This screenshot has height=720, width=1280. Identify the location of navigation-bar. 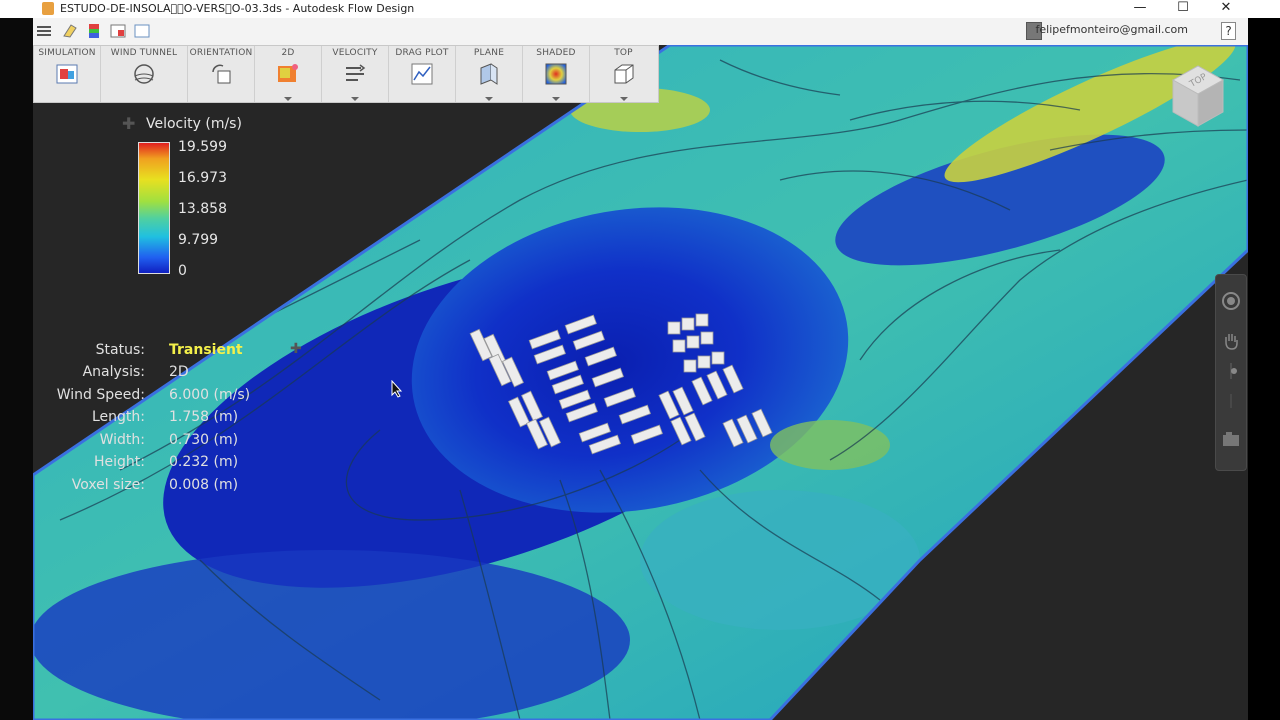
(1231, 372).